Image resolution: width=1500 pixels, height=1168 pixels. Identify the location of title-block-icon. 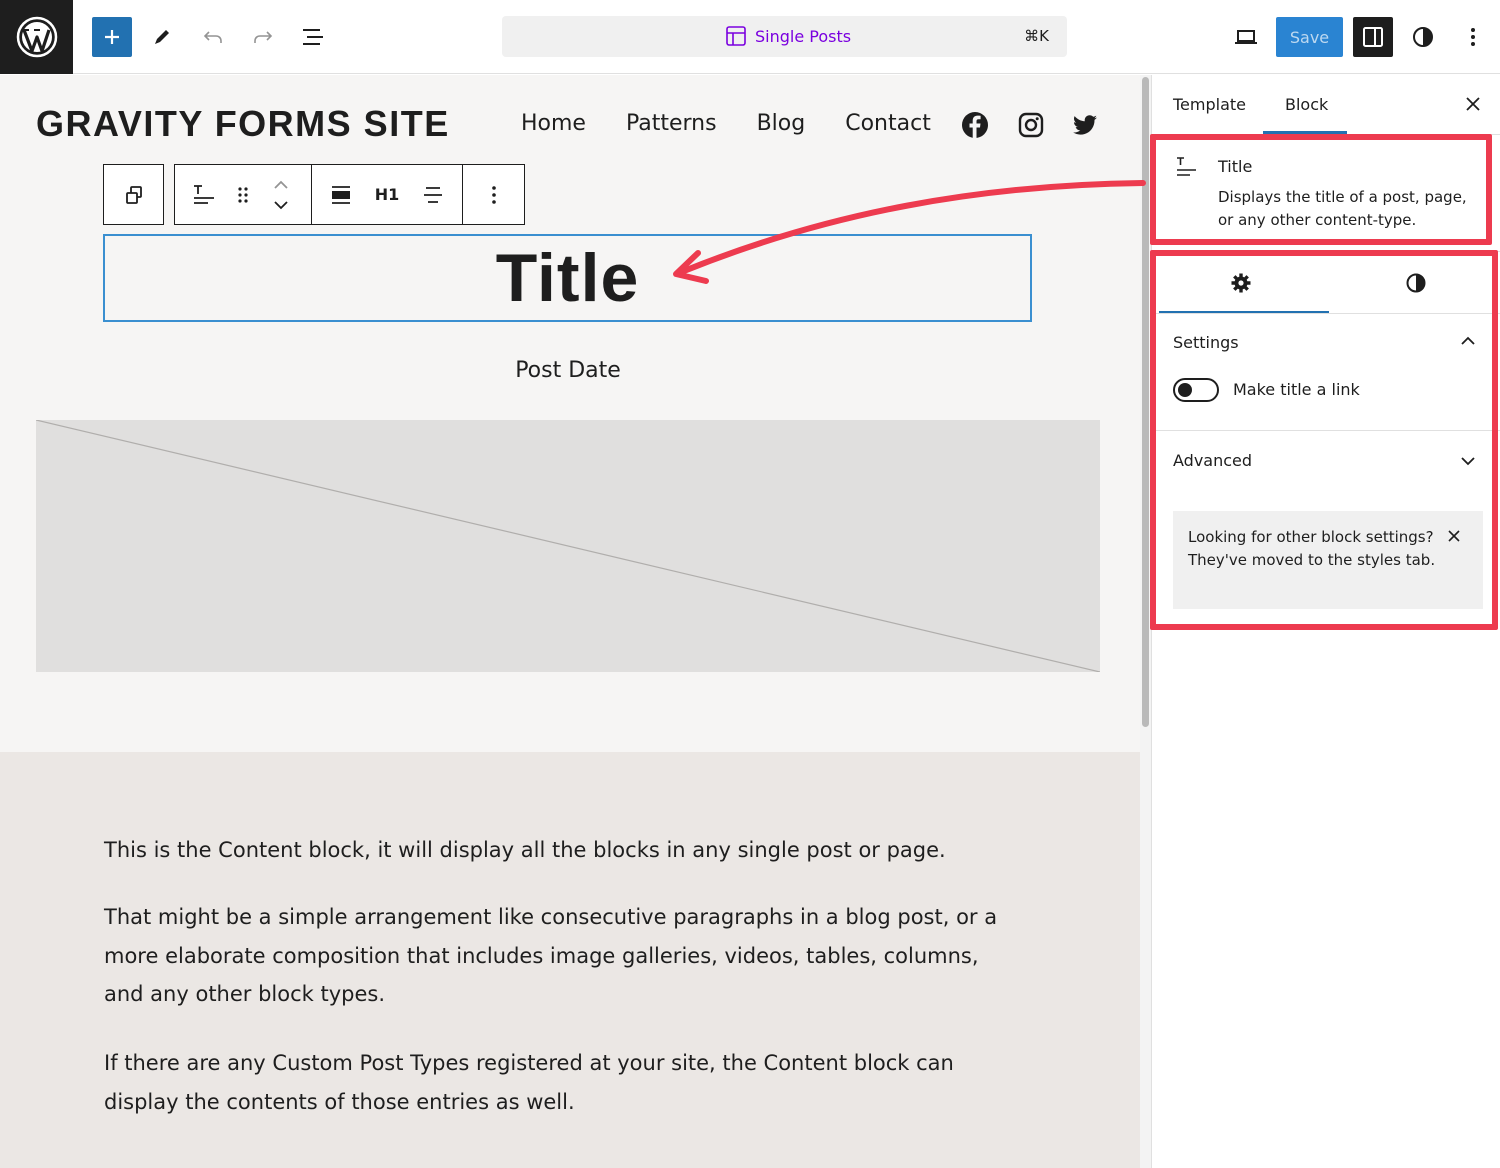
(204, 194).